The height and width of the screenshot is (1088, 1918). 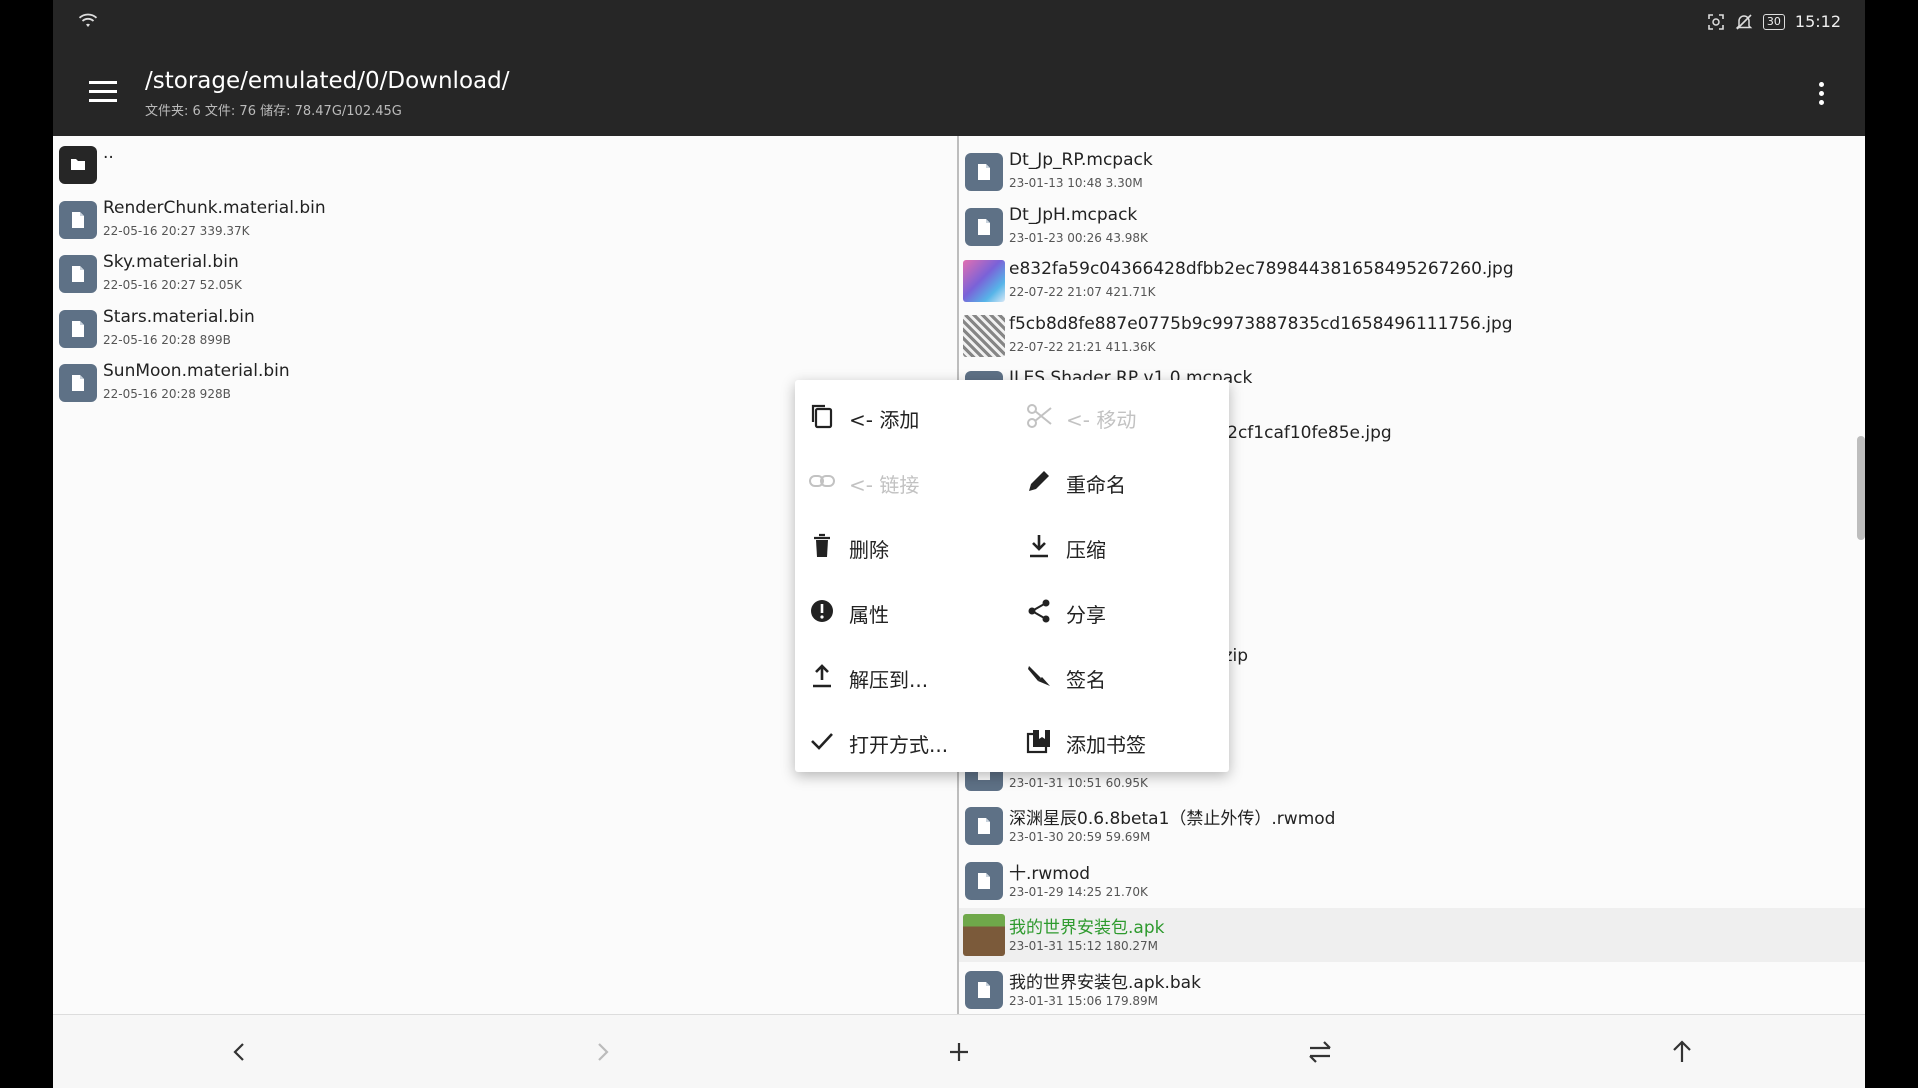 I want to click on download-icon, so click(x=1039, y=546).